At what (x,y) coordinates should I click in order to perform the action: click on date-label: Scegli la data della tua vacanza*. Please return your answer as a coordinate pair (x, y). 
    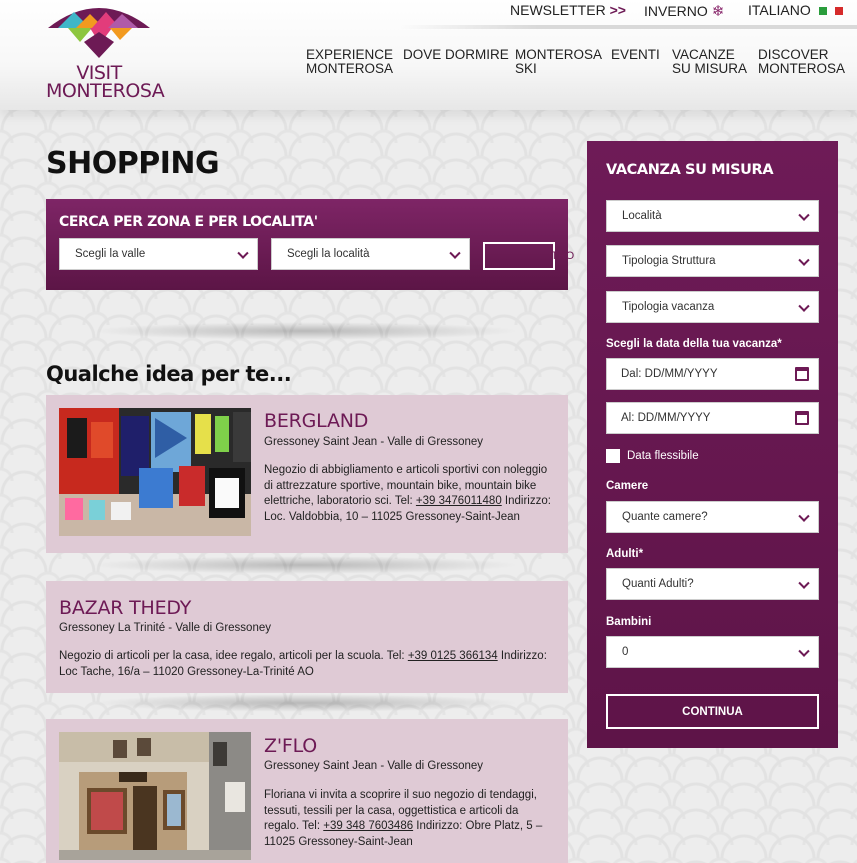
    Looking at the image, I should click on (694, 344).